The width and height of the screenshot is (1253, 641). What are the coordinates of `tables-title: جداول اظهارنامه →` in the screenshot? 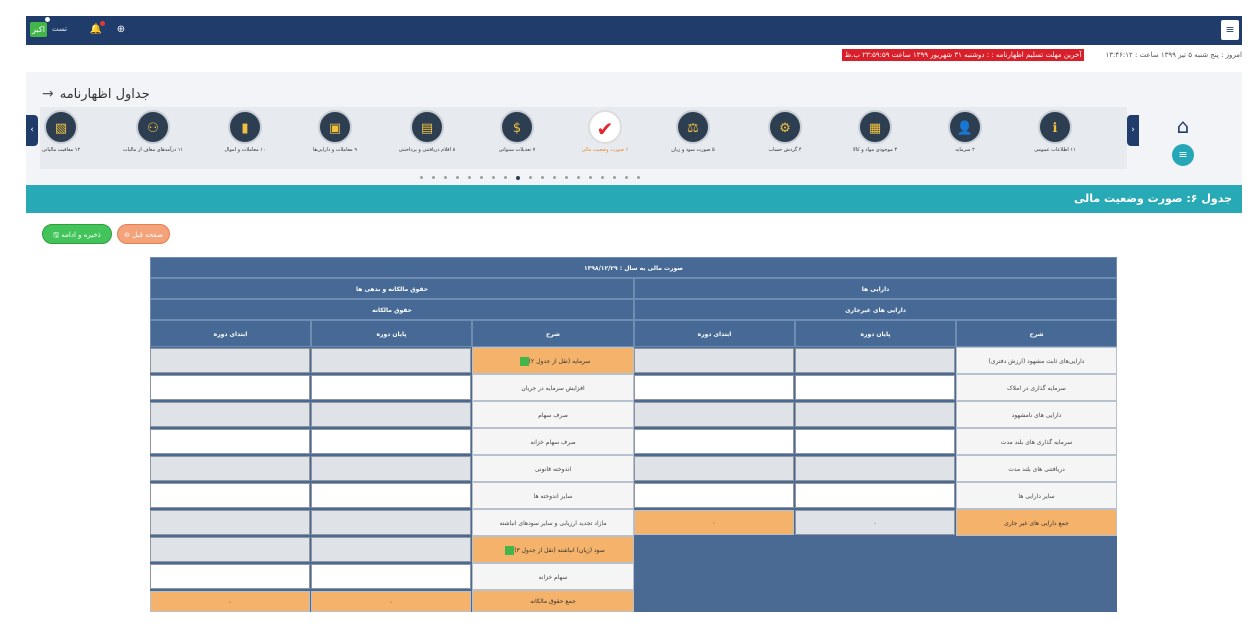 It's located at (96, 94).